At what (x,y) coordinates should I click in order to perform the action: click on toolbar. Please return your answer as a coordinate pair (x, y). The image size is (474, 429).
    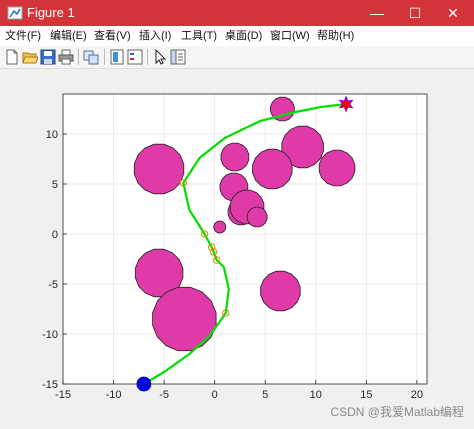
    Looking at the image, I should click on (237, 57).